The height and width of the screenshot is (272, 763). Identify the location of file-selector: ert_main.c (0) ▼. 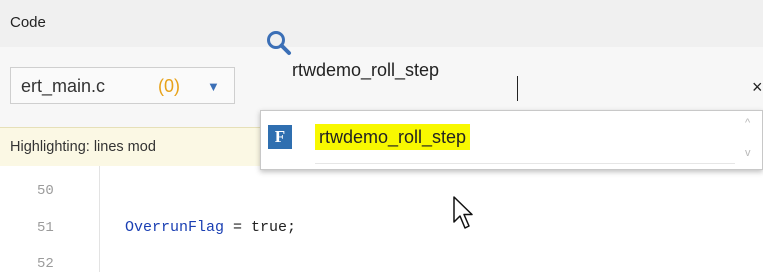
(122, 85).